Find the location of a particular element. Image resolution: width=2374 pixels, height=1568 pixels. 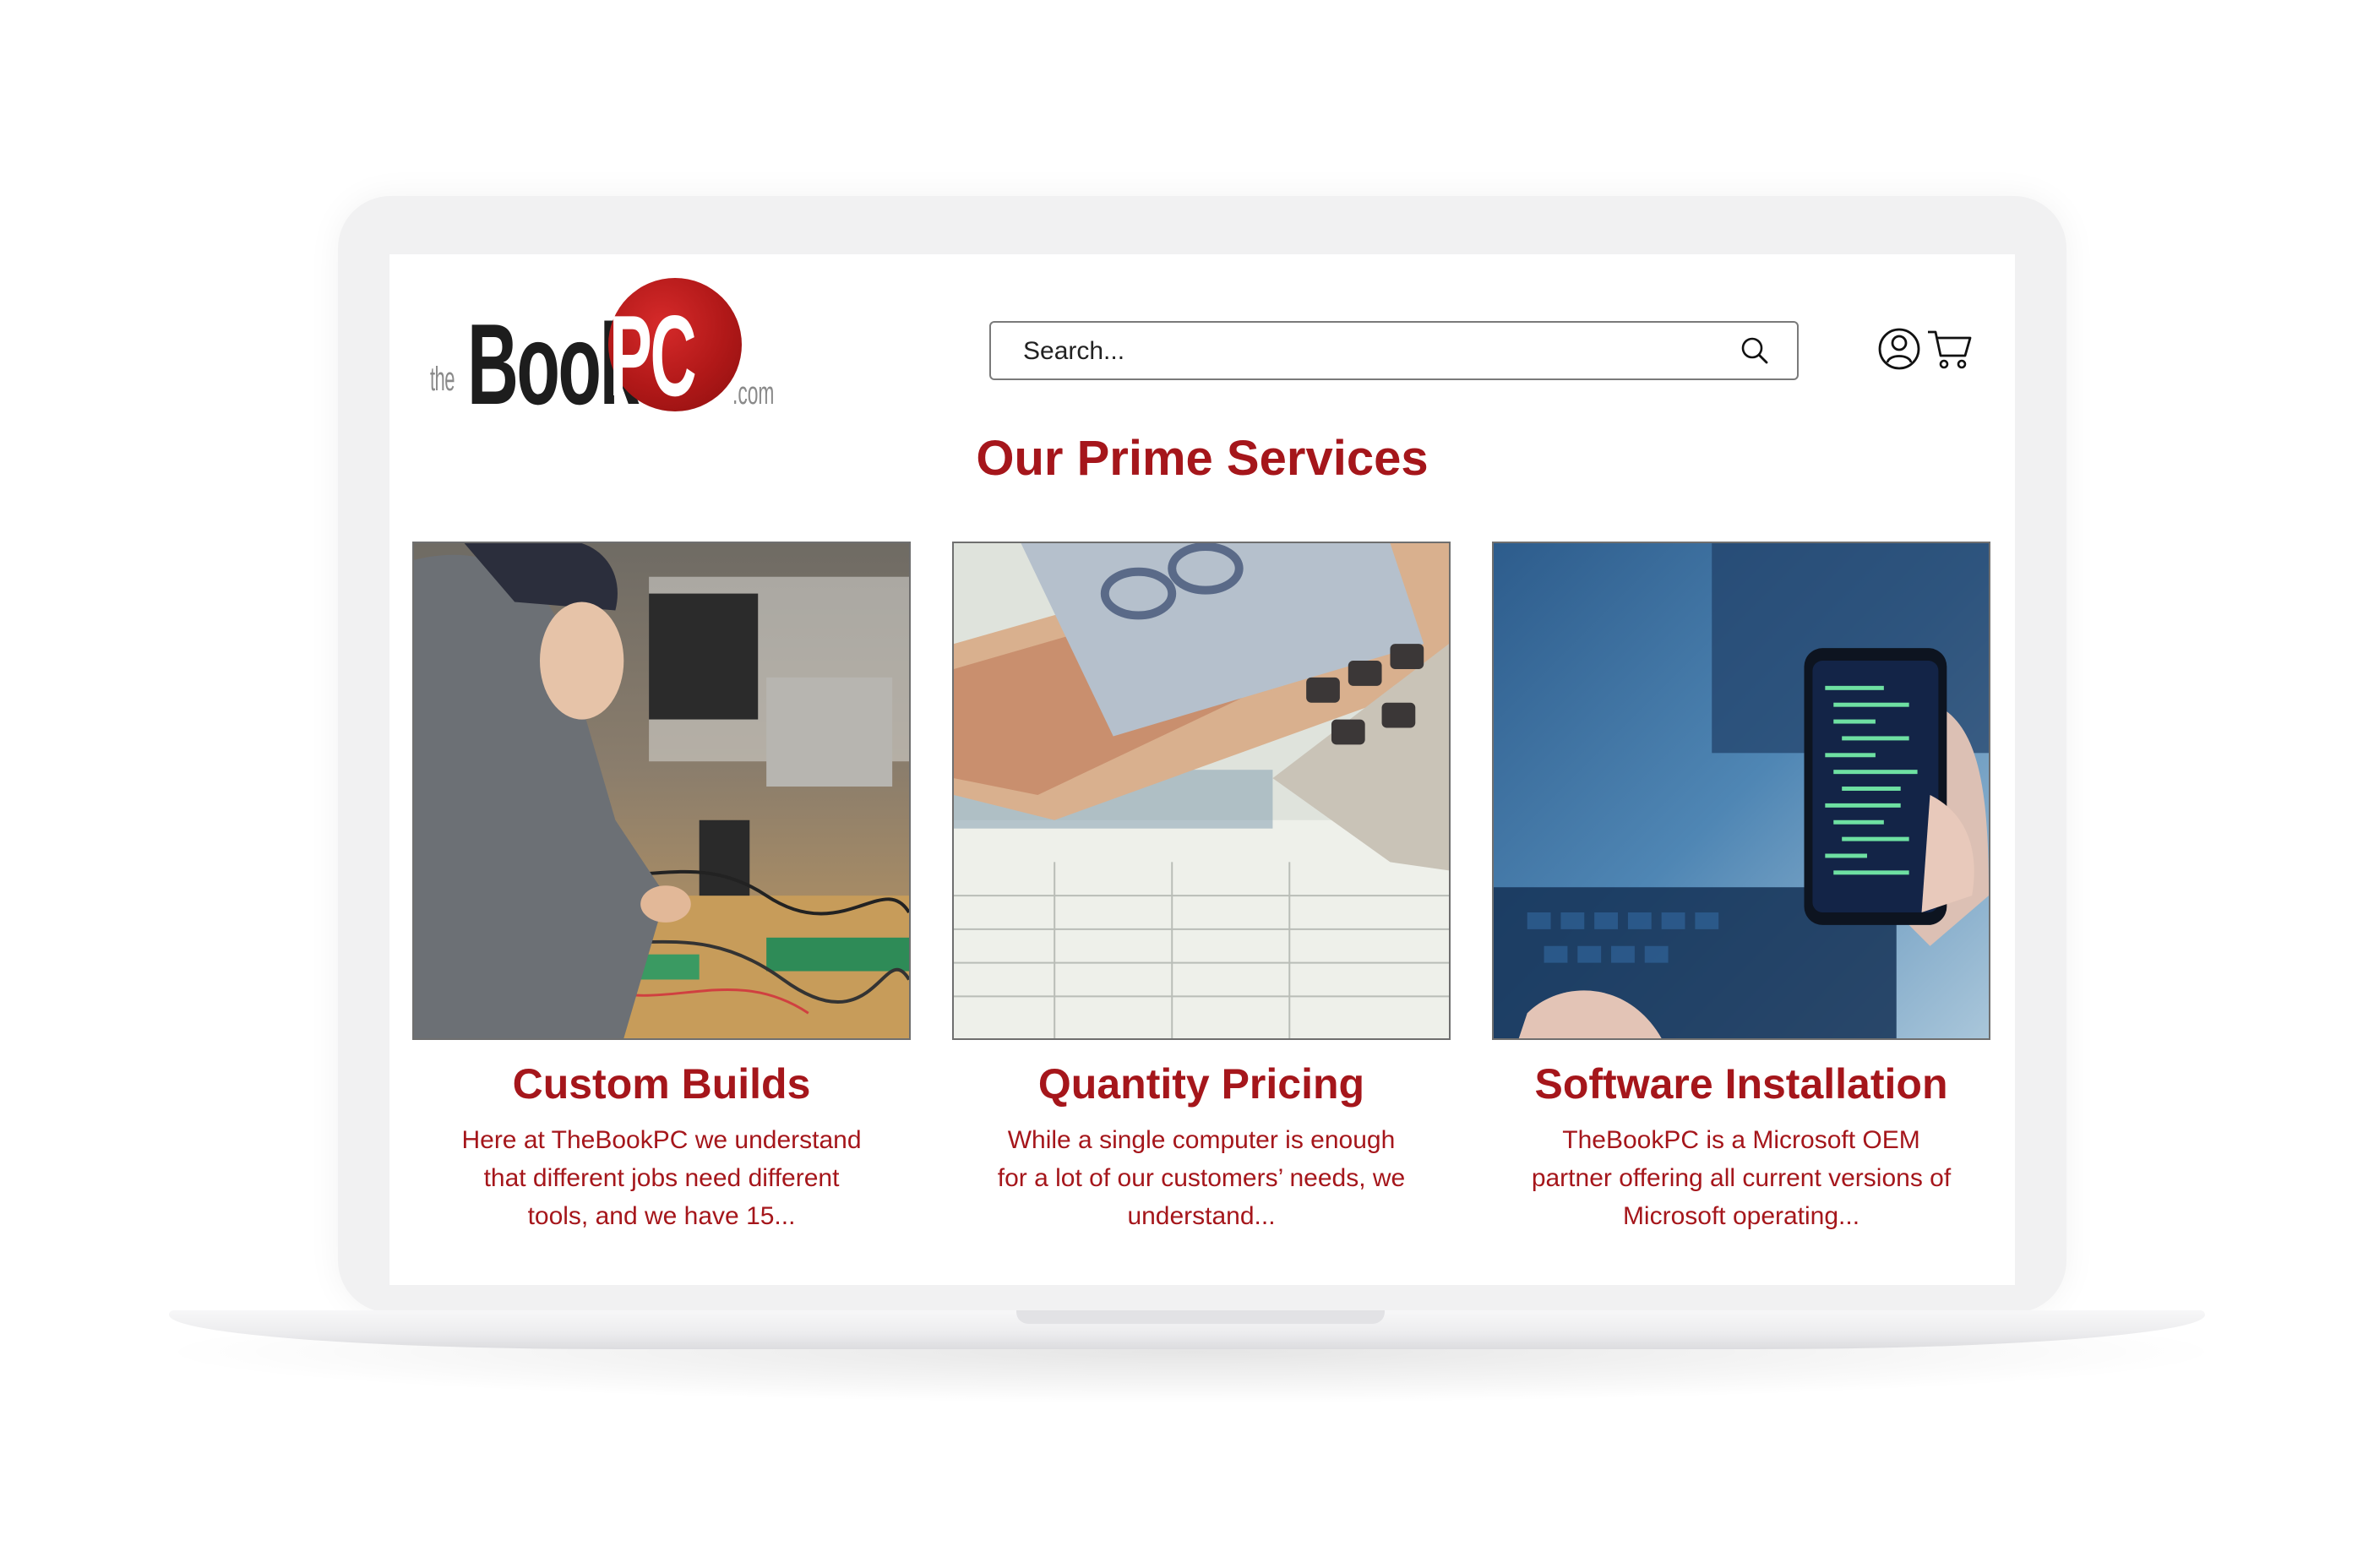

cart-icon is located at coordinates (1950, 349).